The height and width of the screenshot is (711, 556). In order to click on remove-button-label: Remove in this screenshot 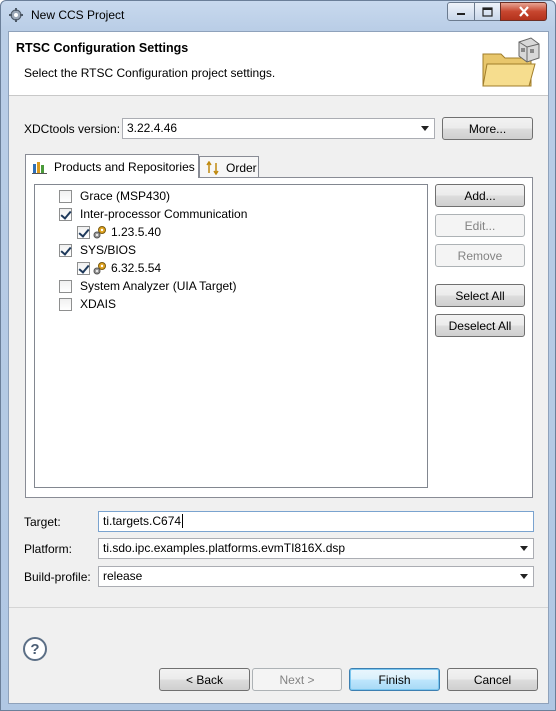, I will do `click(480, 255)`.